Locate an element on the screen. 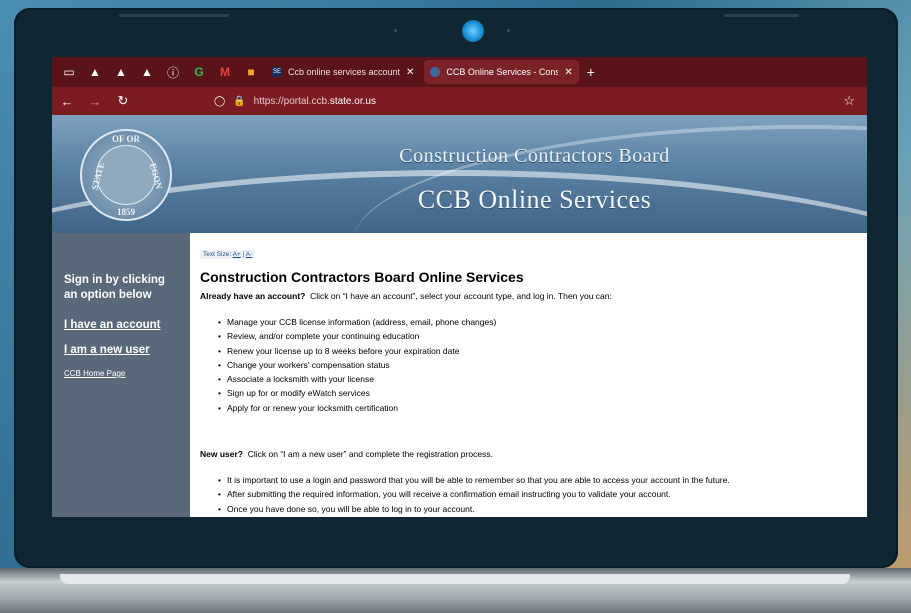 This screenshot has width=911, height=613. text-size-label: Text Size: is located at coordinates (217, 254).